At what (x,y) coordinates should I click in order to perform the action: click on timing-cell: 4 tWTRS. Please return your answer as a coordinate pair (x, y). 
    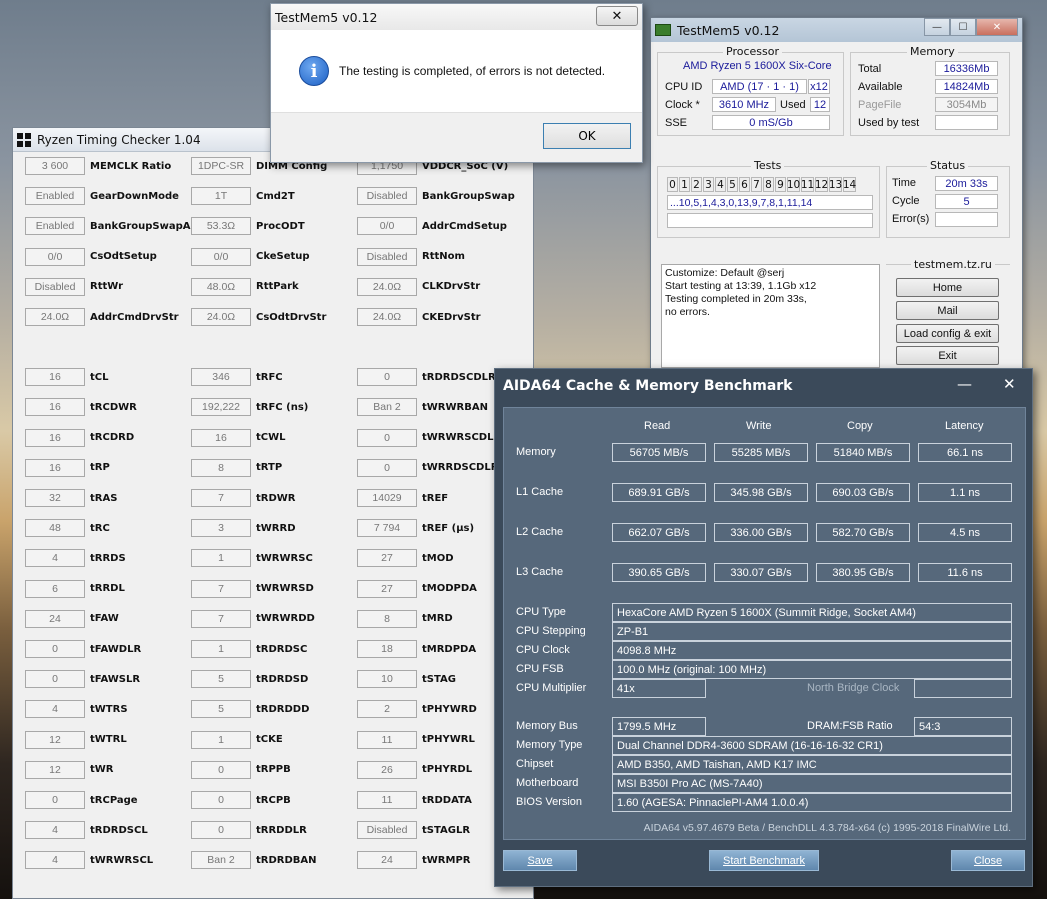
    Looking at the image, I should click on (76, 709).